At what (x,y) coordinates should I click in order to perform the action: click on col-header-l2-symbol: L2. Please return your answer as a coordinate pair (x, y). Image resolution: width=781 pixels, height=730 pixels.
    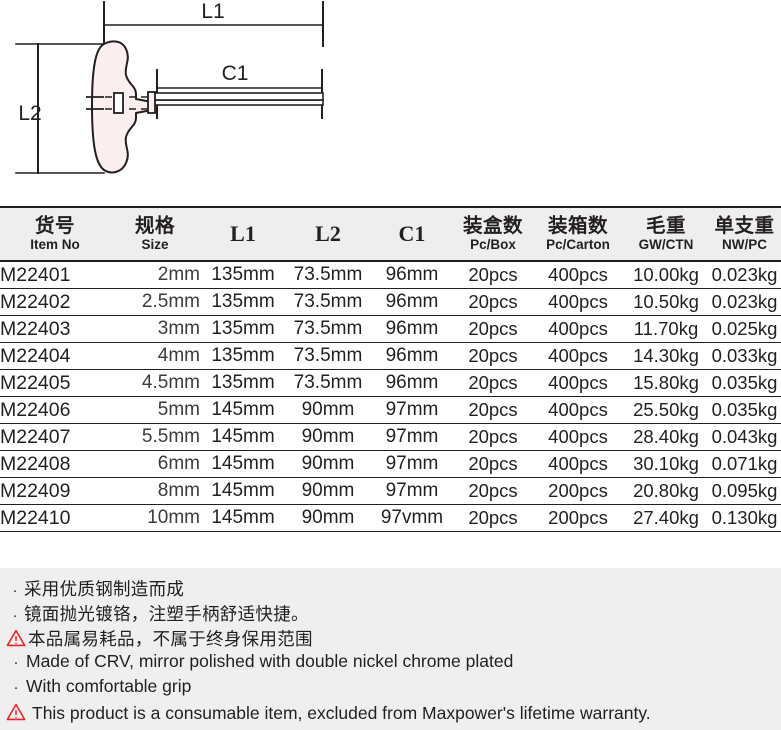
    Looking at the image, I should click on (328, 233).